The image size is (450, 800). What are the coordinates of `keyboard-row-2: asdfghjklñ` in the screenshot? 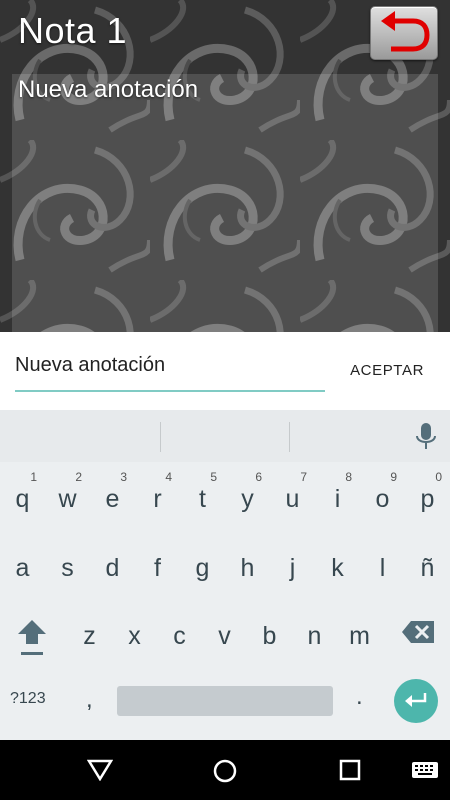 It's located at (225, 565).